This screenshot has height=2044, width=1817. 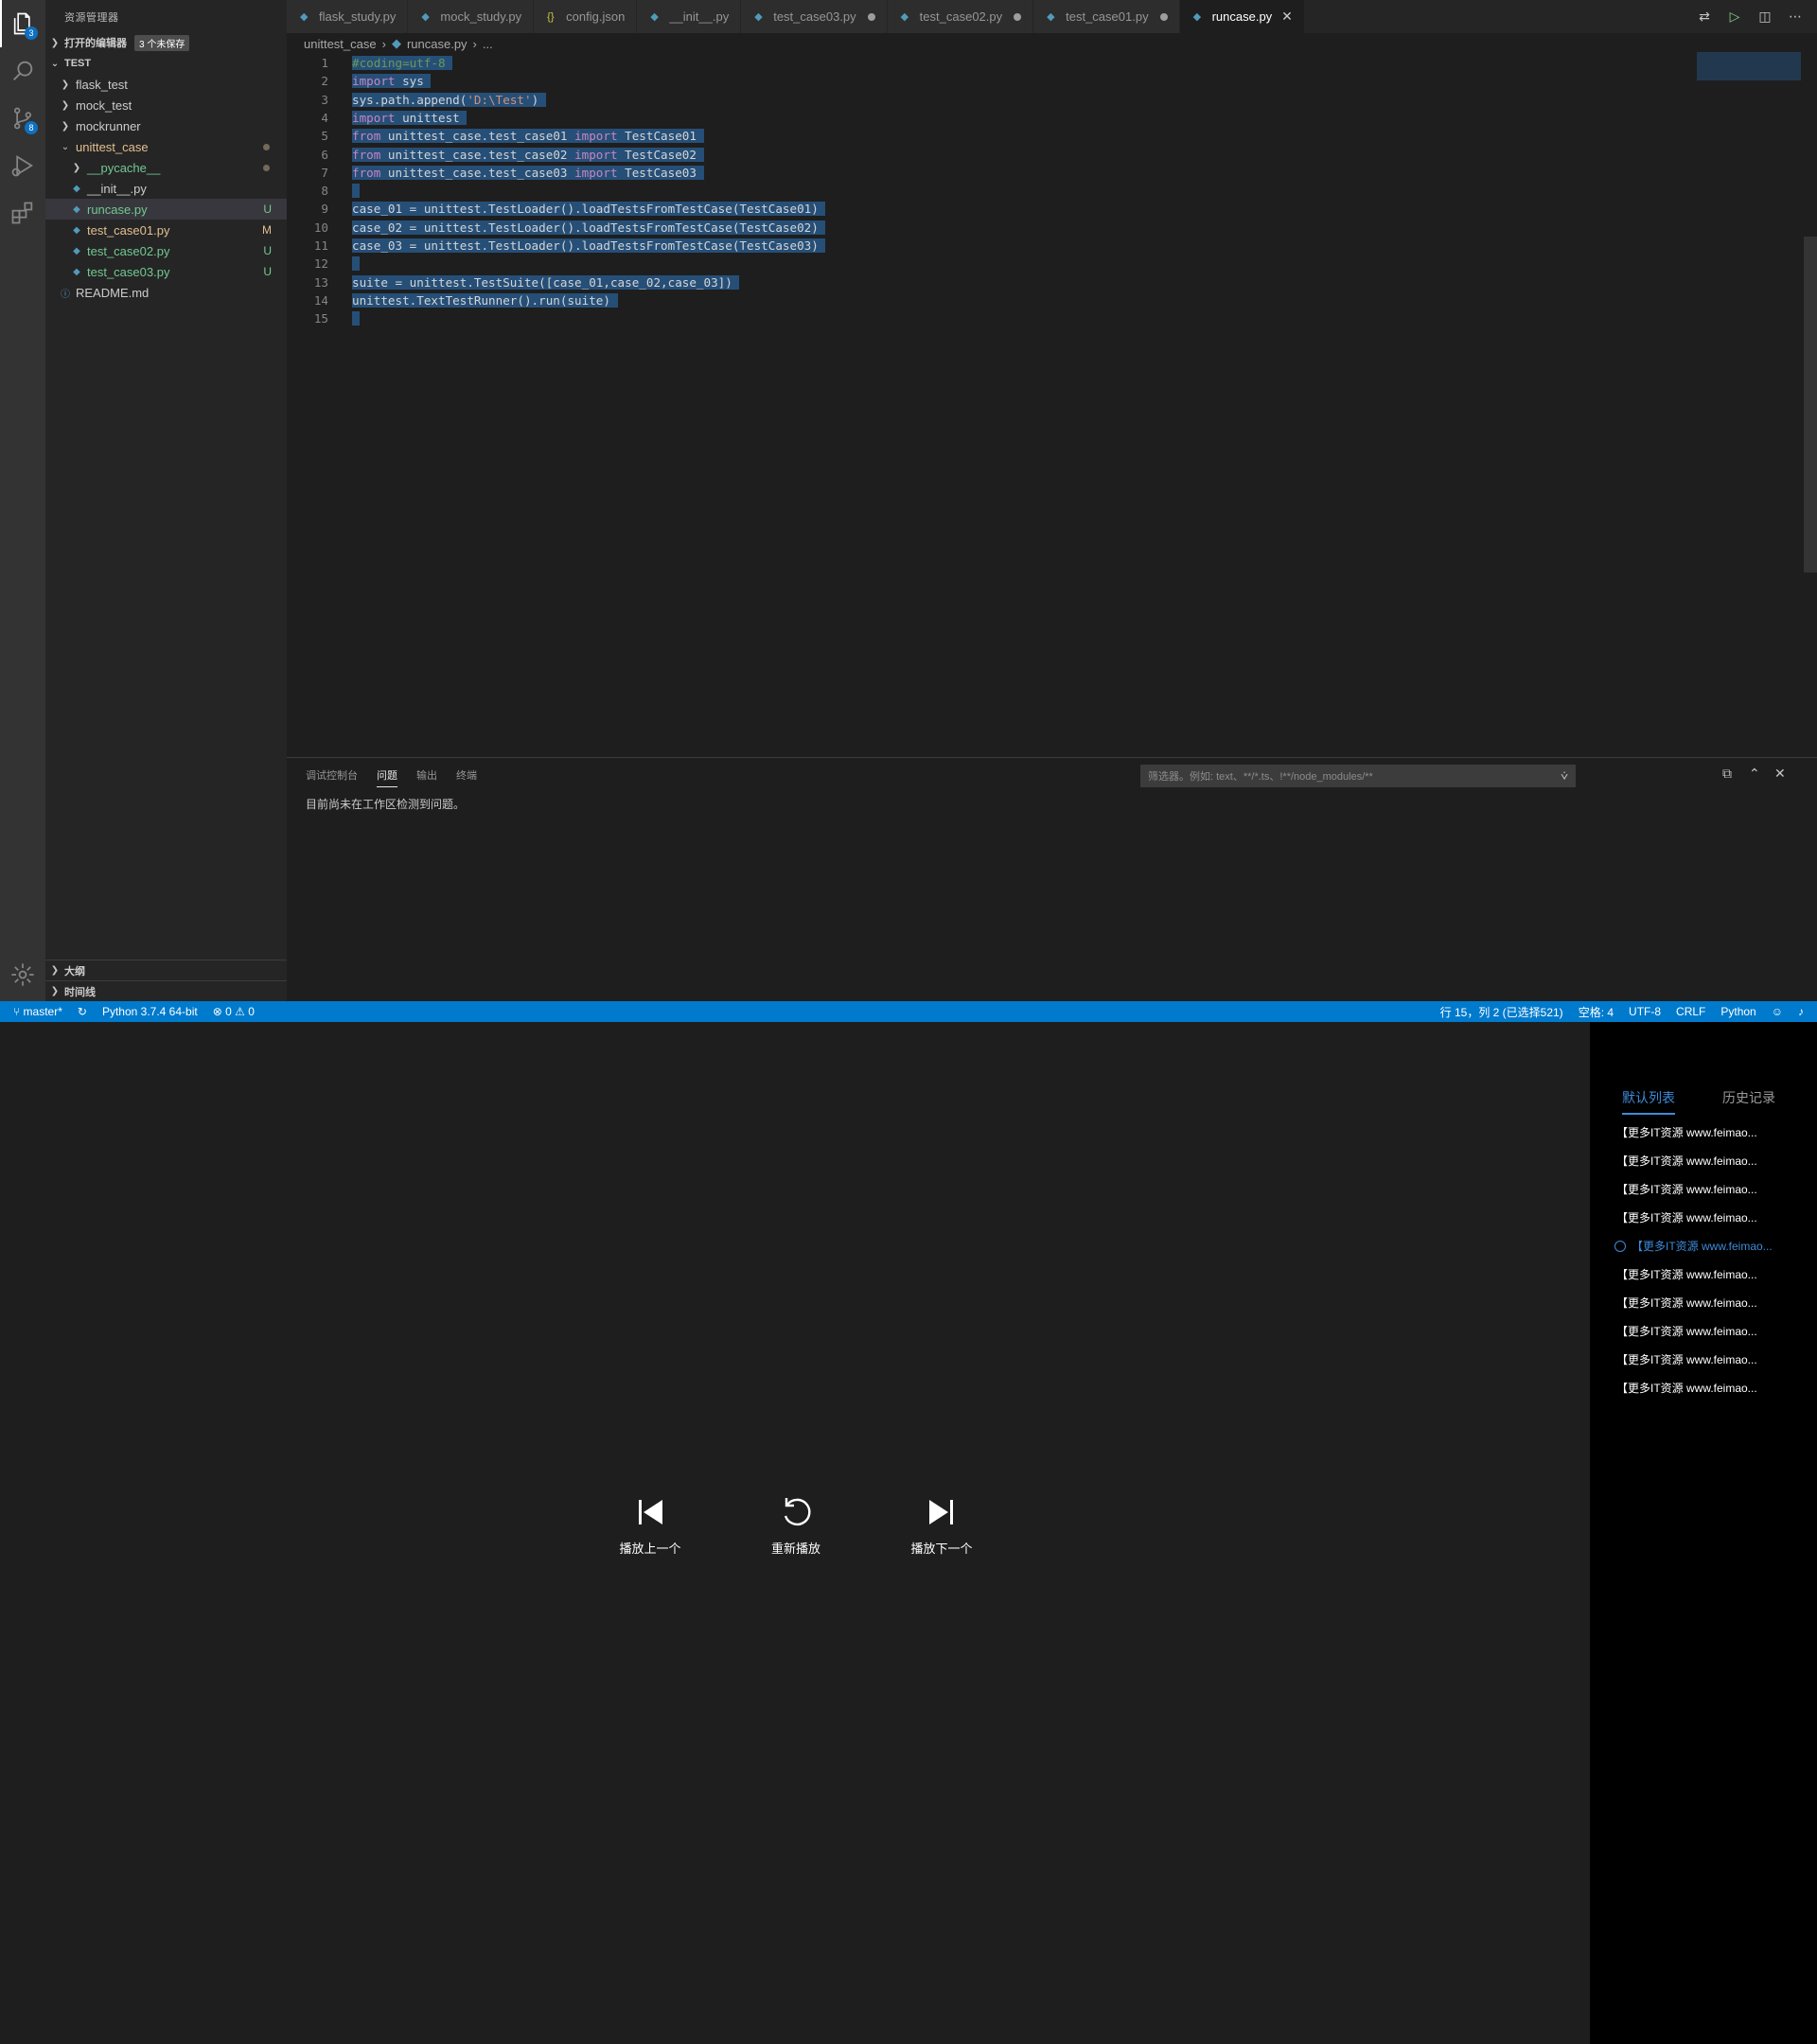 What do you see at coordinates (166, 125) in the screenshot?
I see `tree-folder: ❯ mockrunner` at bounding box center [166, 125].